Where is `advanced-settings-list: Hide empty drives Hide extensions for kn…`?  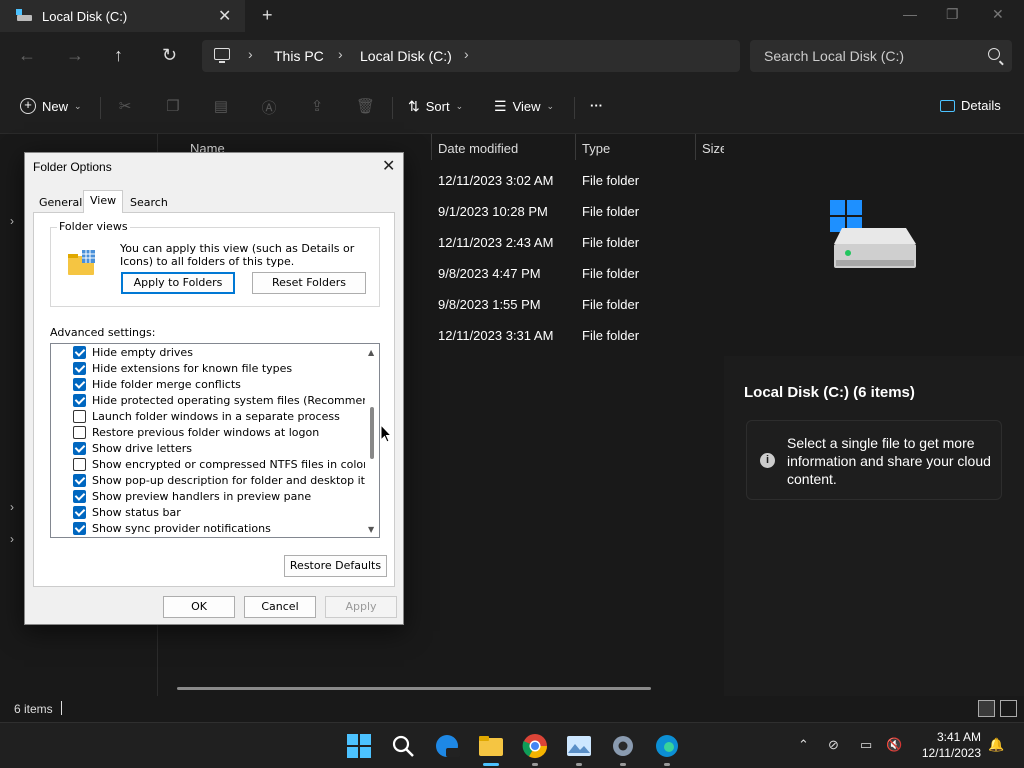
advanced-settings-list: Hide empty drives Hide extensions for kn… is located at coordinates (215, 440).